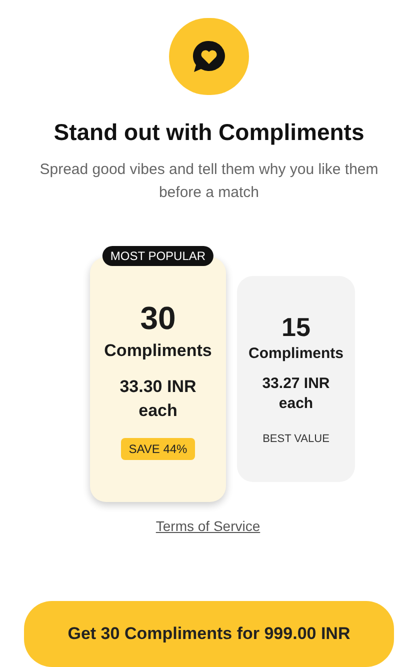  I want to click on plan-price: 33.27 INR each, so click(296, 394).